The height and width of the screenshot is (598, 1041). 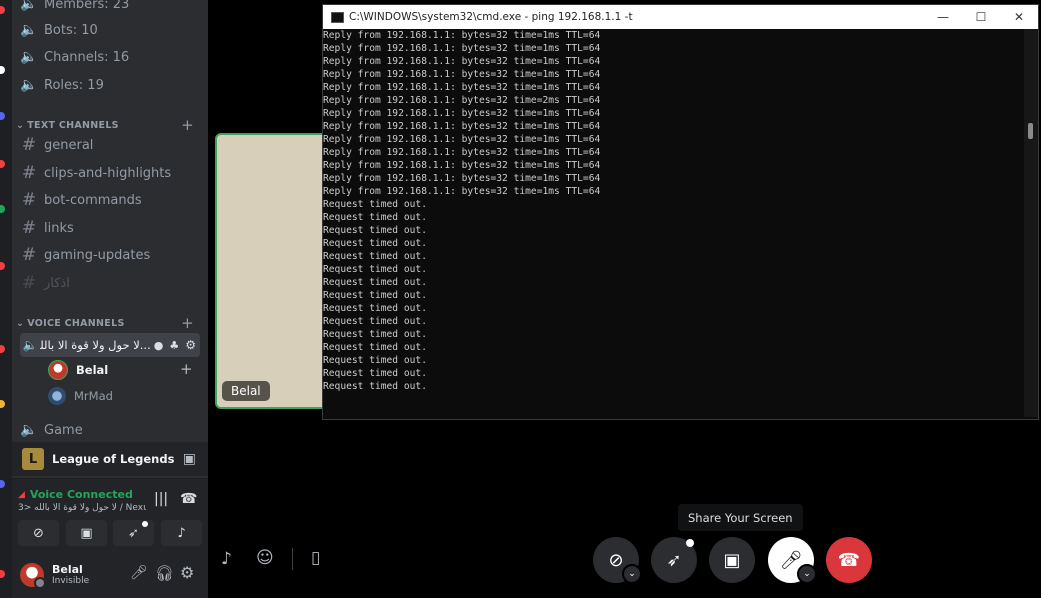 I want to click on noise-suppression-icon: |||, so click(x=161, y=499).